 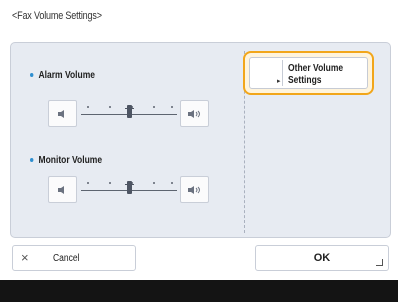 I want to click on ok-button: OK, so click(x=322, y=258).